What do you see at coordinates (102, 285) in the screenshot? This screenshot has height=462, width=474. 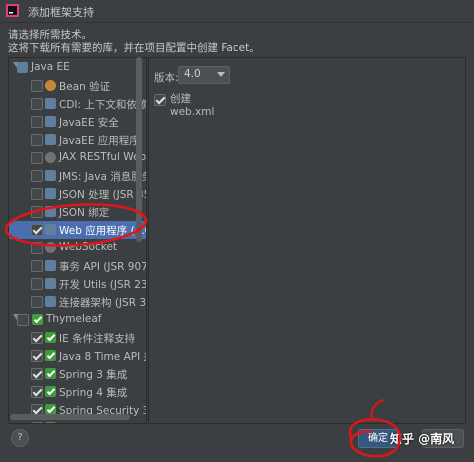 I see `tree-item-label: 开发 Utils (JSR 236)` at bounding box center [102, 285].